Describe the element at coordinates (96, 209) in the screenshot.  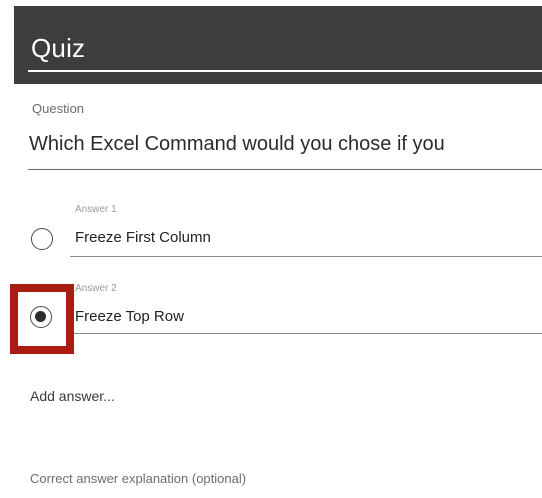
I see `answer-1-label: Answer 1` at that location.